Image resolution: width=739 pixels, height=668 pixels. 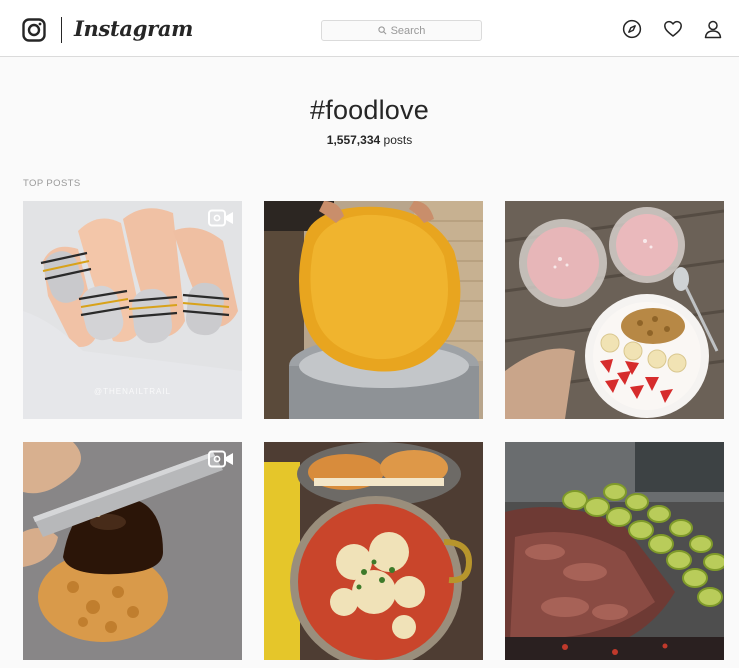 What do you see at coordinates (369, 110) in the screenshot?
I see `hashtag-title: #foodlove` at bounding box center [369, 110].